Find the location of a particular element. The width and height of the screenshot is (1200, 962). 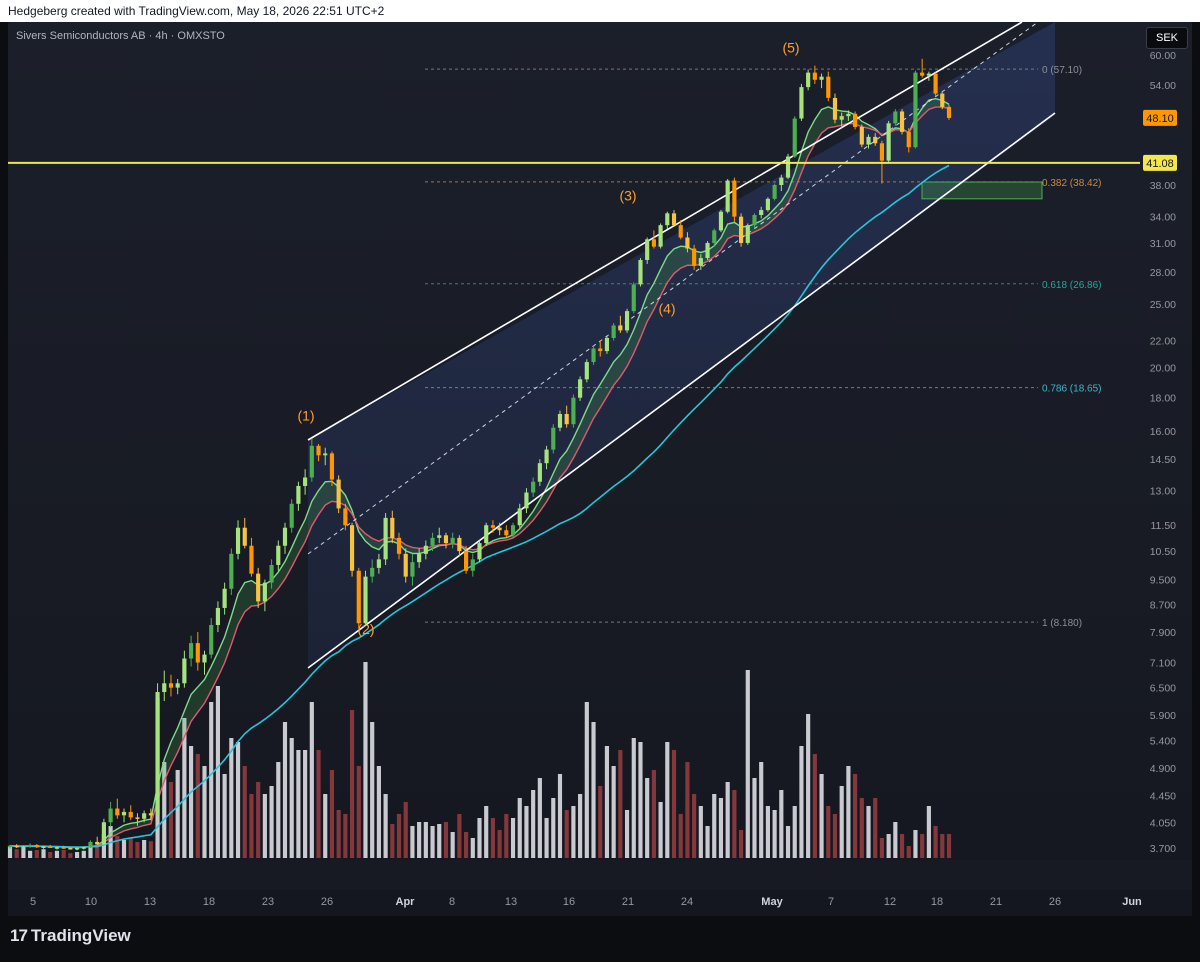

y-tick-label: 22.00 is located at coordinates (1163, 342).